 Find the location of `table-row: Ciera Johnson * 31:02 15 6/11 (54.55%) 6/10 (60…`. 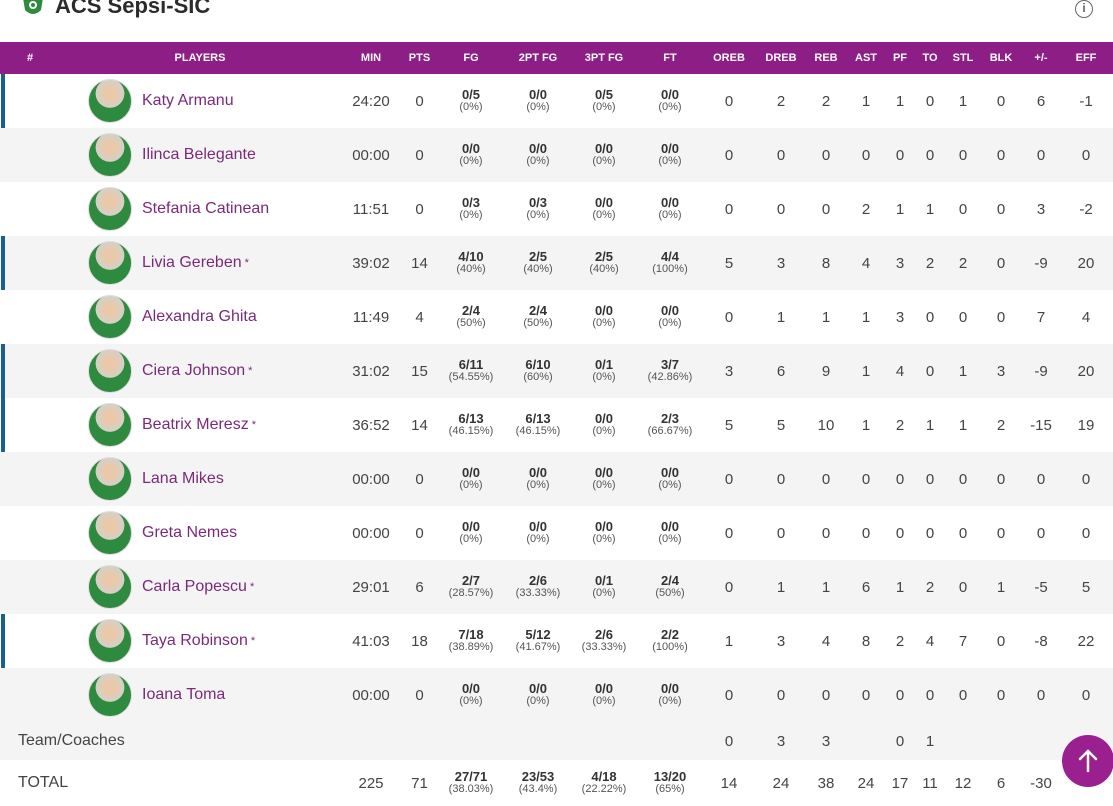

table-row: Ciera Johnson * 31:02 15 6/11 (54.55%) 6/10 (60… is located at coordinates (556, 371).